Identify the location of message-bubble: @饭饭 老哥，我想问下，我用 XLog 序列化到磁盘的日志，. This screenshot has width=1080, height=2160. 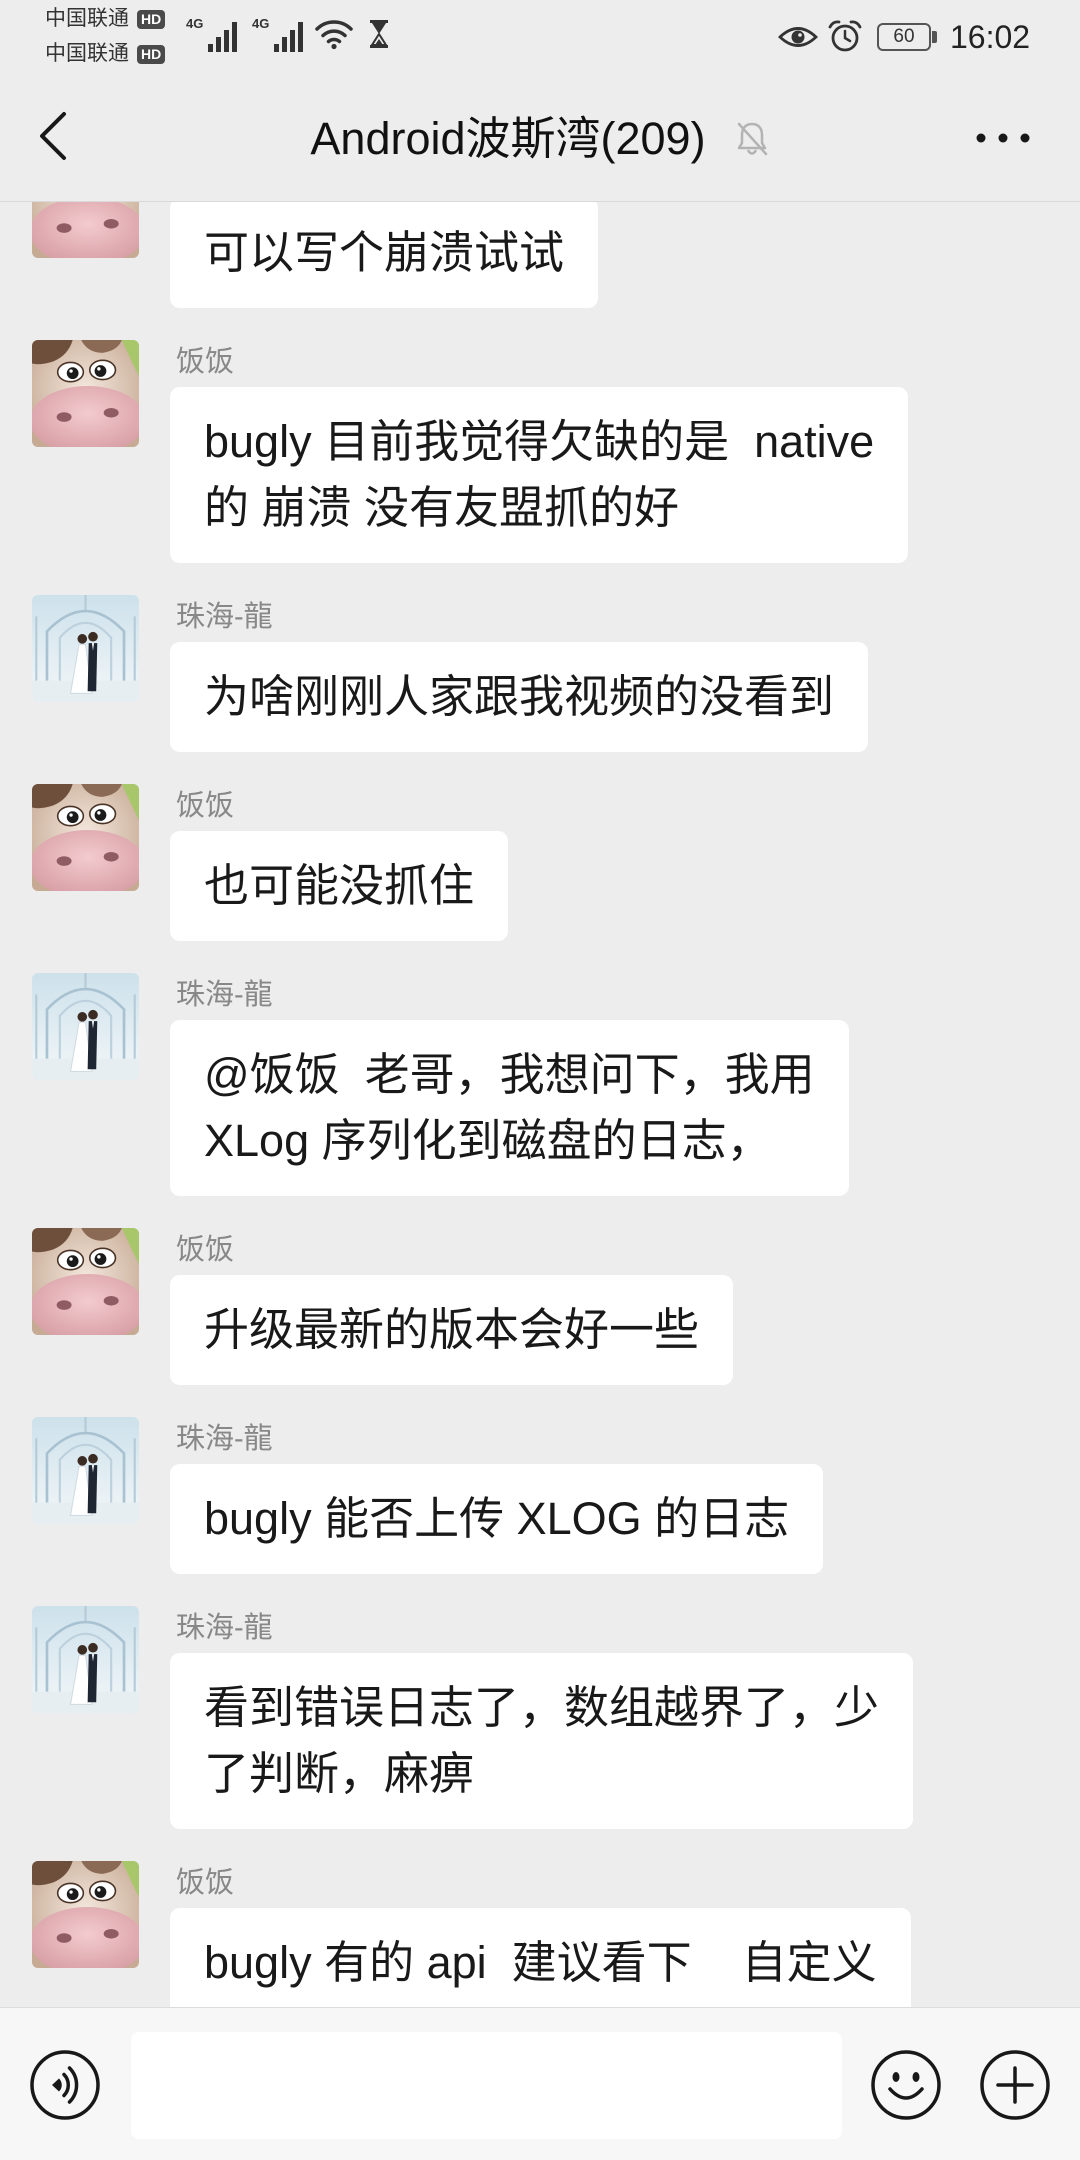
(509, 1108).